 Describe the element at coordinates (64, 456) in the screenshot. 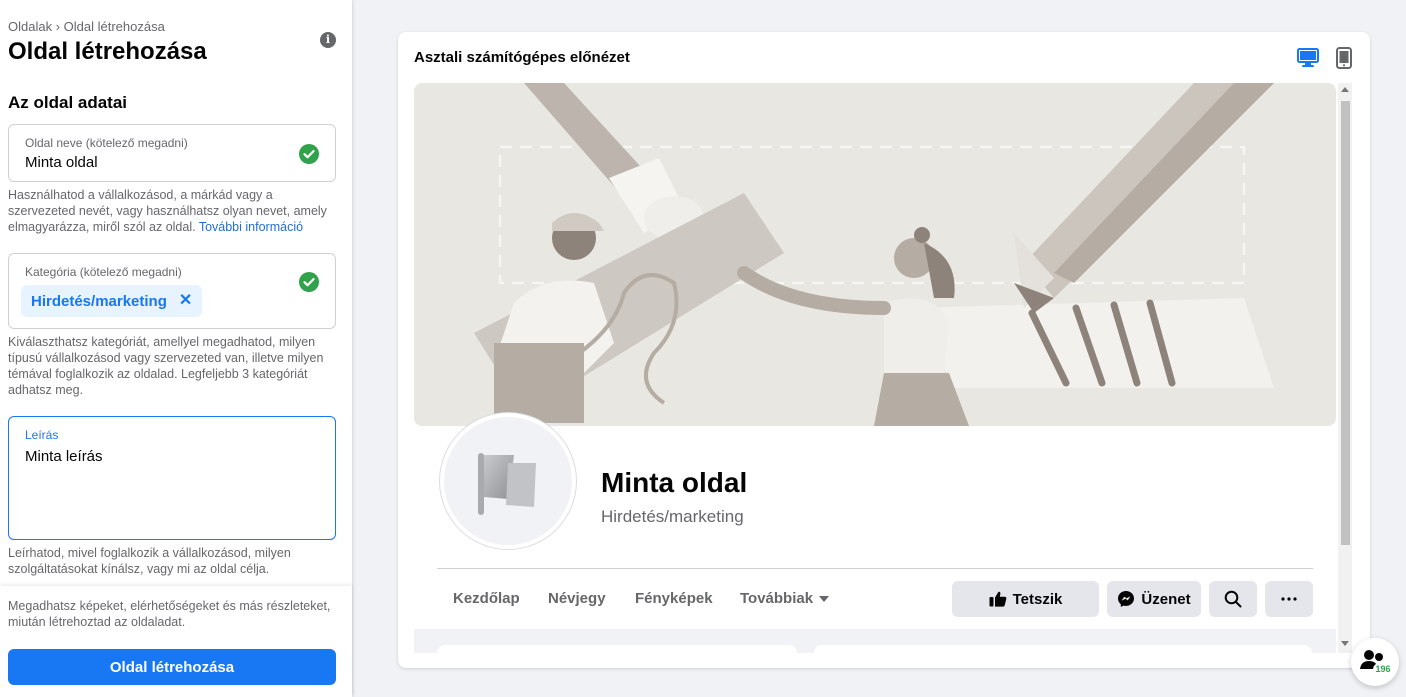

I see `description-input: Minta leírás` at that location.